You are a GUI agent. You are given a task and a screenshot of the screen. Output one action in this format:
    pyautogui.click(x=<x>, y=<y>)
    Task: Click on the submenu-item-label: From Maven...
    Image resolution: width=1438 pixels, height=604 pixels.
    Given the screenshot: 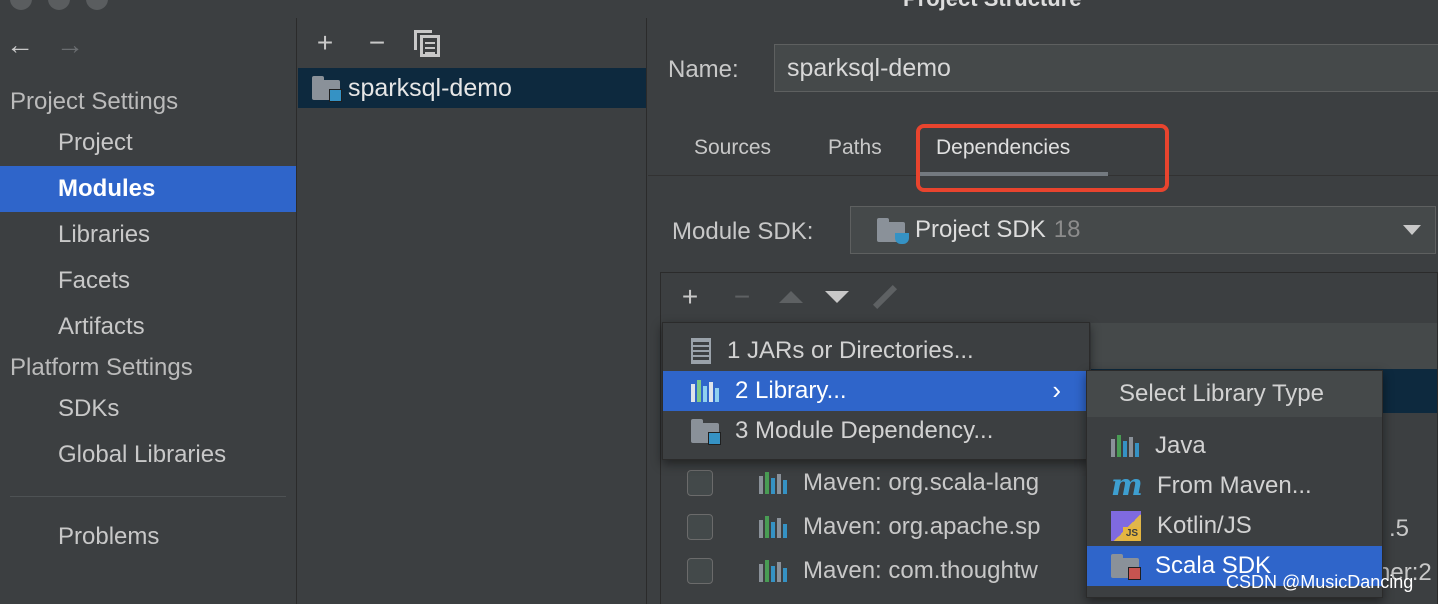 What is the action you would take?
    pyautogui.click(x=1234, y=485)
    